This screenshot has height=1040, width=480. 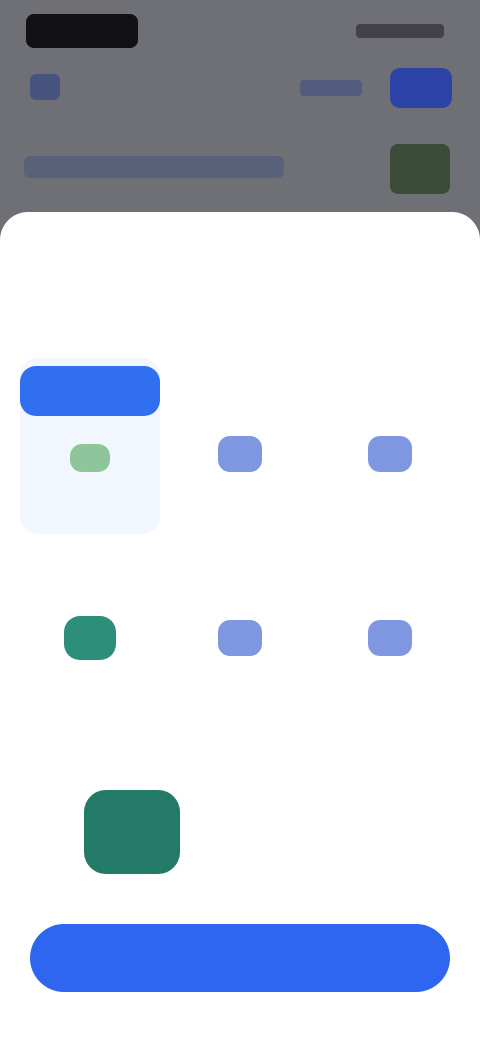 I want to click on feature-image, so click(x=132, y=832).